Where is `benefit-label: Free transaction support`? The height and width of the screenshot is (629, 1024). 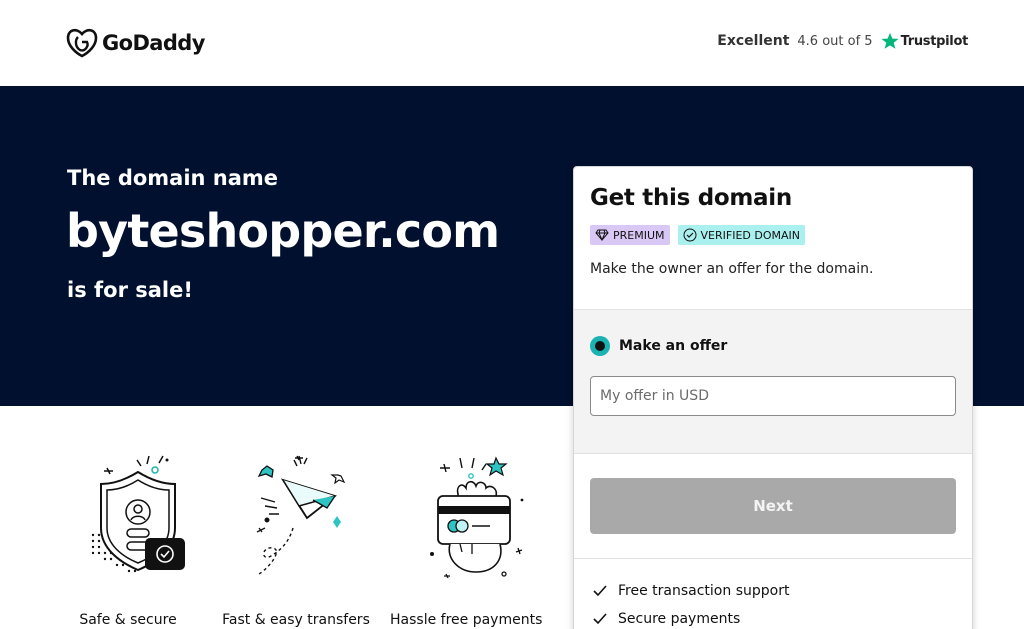
benefit-label: Free transaction support is located at coordinates (704, 591).